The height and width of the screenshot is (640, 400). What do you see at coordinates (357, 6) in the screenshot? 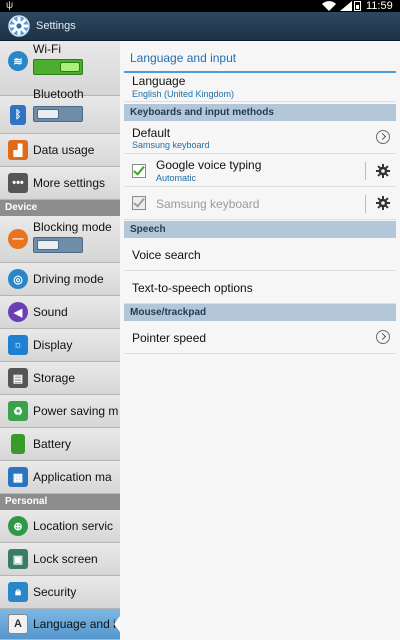
I see `battery-status-icon` at bounding box center [357, 6].